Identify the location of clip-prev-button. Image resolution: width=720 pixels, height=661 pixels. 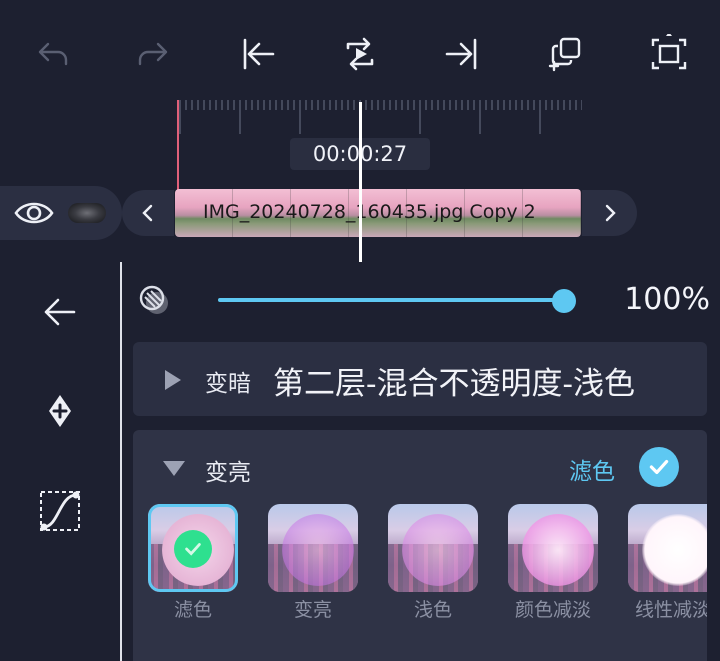
(148, 213).